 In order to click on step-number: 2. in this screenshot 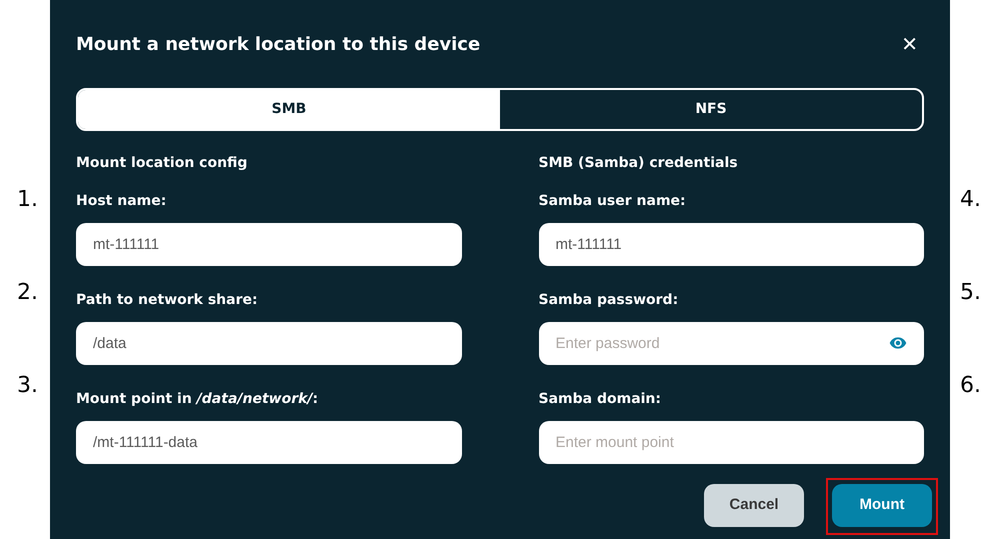, I will do `click(27, 292)`.